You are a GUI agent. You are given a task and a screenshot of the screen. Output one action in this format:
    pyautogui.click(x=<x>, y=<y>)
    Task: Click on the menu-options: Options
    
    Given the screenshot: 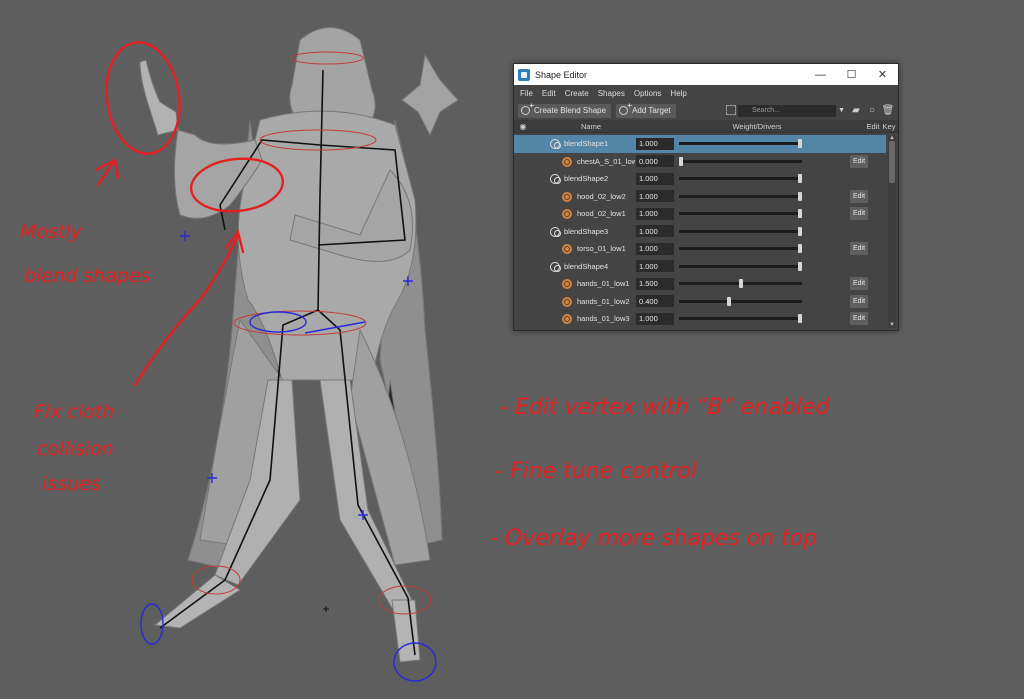 What is the action you would take?
    pyautogui.click(x=648, y=93)
    